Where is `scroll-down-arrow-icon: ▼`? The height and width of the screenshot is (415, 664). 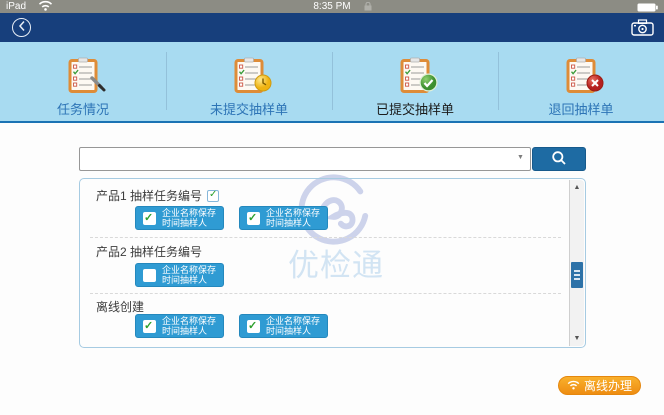
scroll-down-arrow-icon: ▼ is located at coordinates (577, 338).